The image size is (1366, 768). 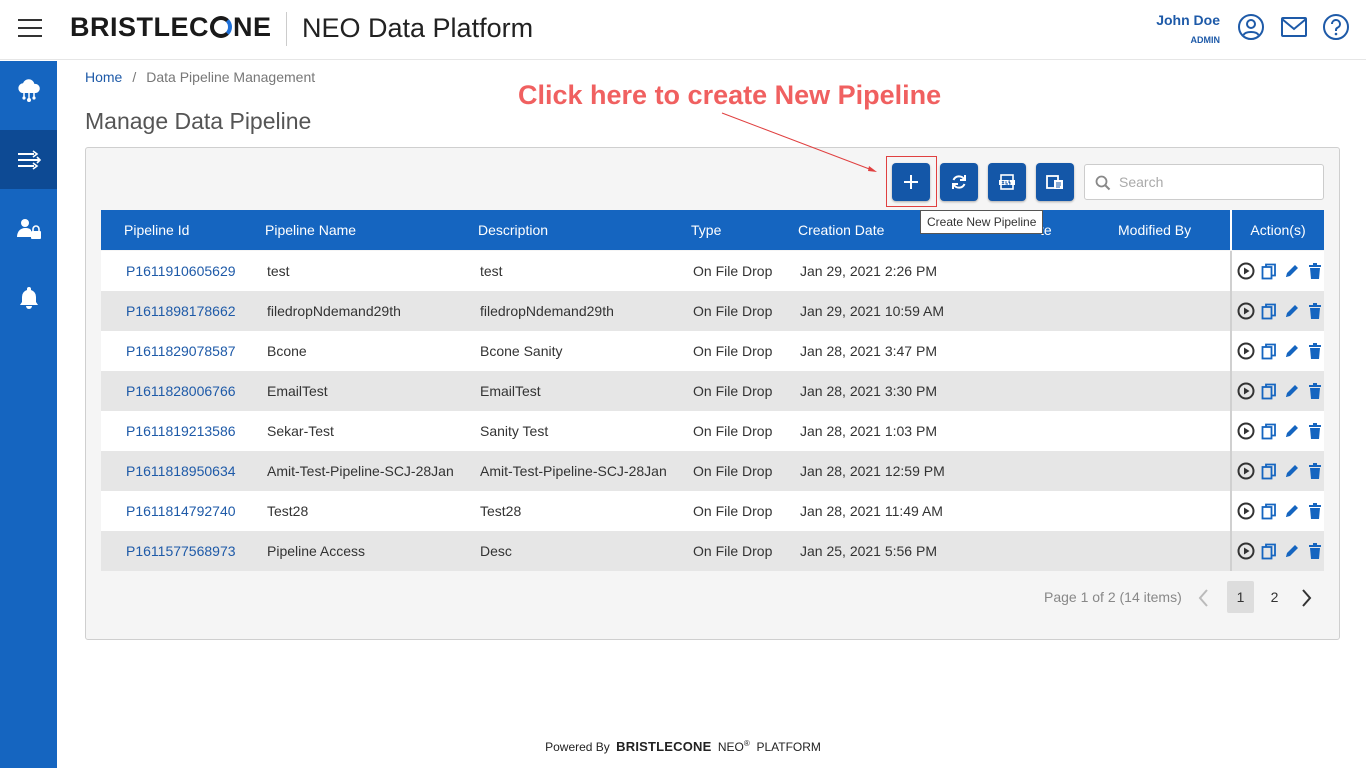 What do you see at coordinates (1306, 598) in the screenshot?
I see `chevron-right-icon` at bounding box center [1306, 598].